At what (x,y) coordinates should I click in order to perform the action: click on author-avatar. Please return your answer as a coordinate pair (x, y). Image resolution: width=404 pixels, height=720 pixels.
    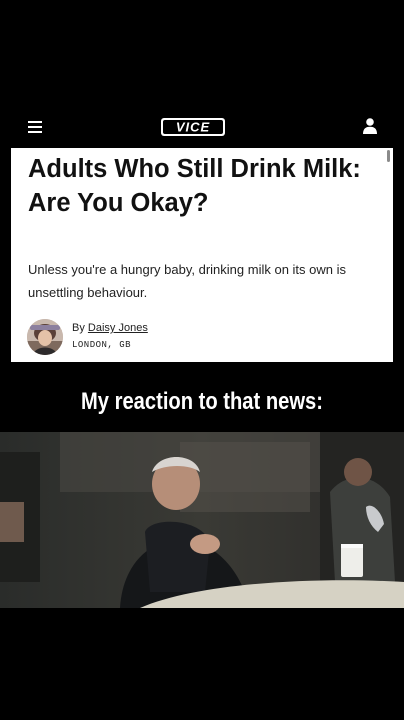
    Looking at the image, I should click on (45, 337).